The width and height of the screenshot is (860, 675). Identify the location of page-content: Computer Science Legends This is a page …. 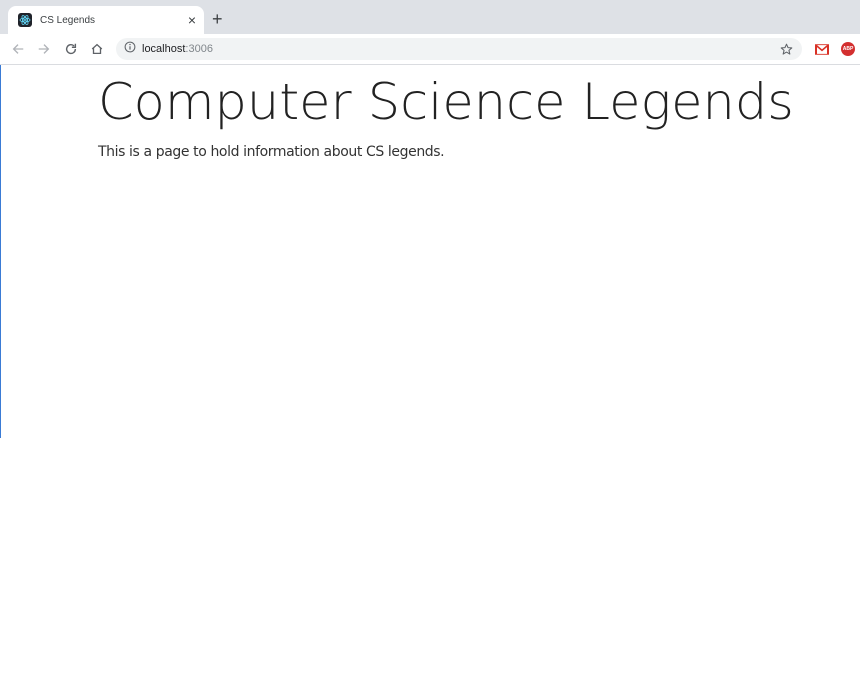
(446, 115).